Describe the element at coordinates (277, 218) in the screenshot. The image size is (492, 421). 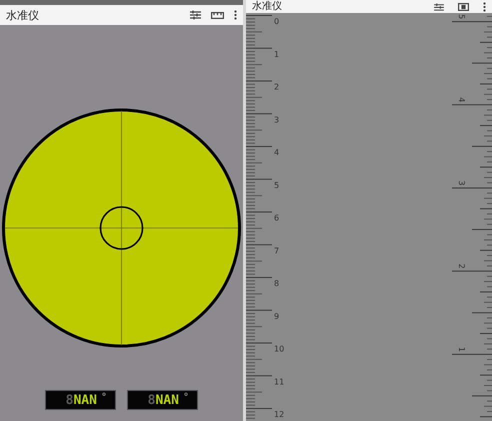
I see `scale-label: 6` at that location.